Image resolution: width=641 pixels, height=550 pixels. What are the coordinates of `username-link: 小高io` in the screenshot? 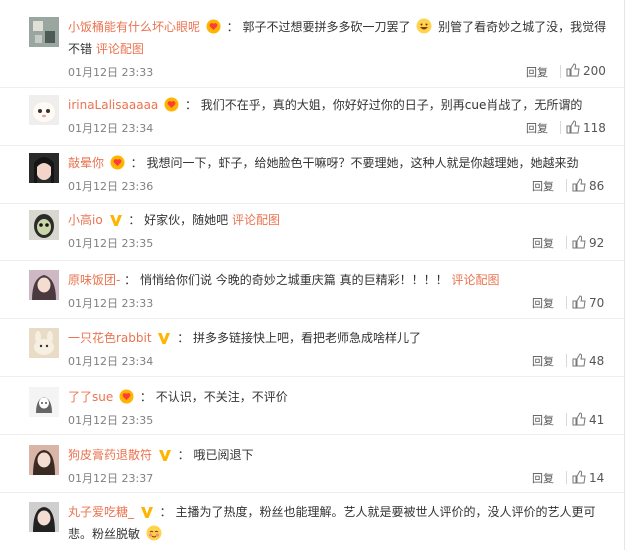 It's located at (85, 220).